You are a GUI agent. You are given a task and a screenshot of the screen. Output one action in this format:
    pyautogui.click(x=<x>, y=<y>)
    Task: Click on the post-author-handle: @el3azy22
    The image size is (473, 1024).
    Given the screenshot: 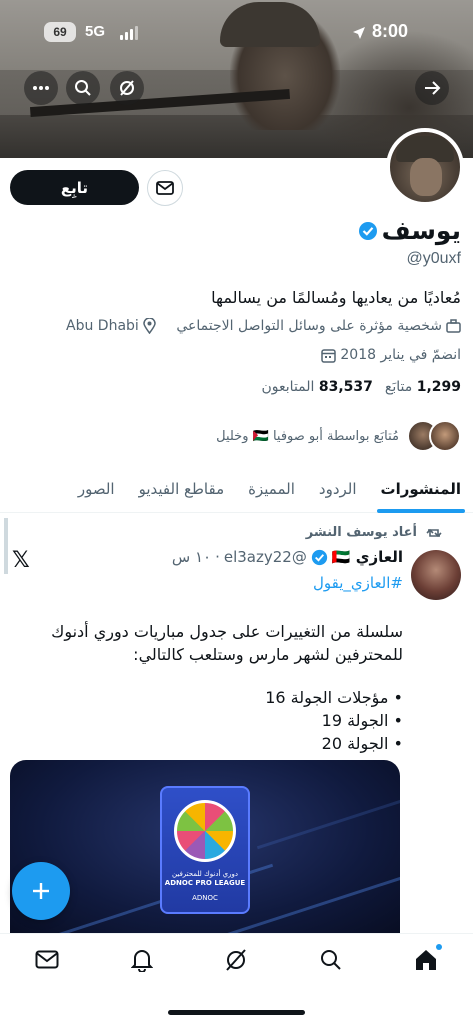 What is the action you would take?
    pyautogui.click(x=265, y=557)
    